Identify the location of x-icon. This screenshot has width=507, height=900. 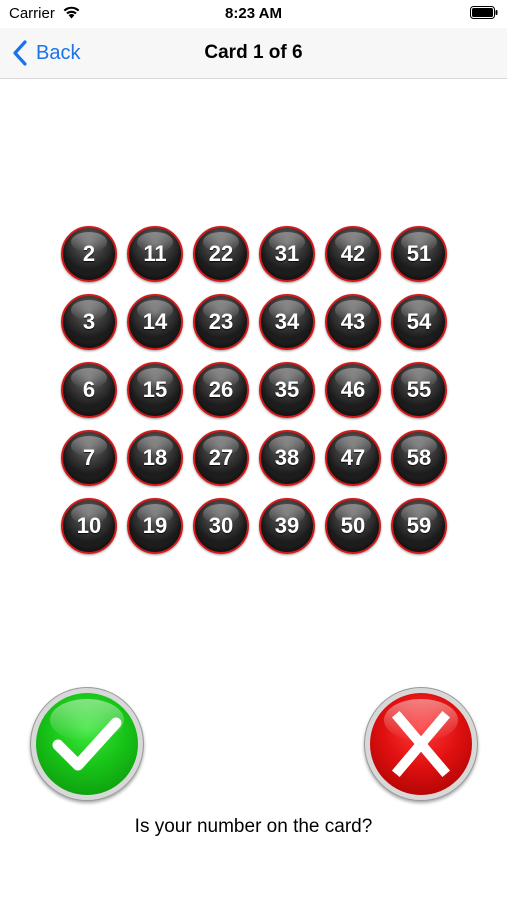
(421, 744).